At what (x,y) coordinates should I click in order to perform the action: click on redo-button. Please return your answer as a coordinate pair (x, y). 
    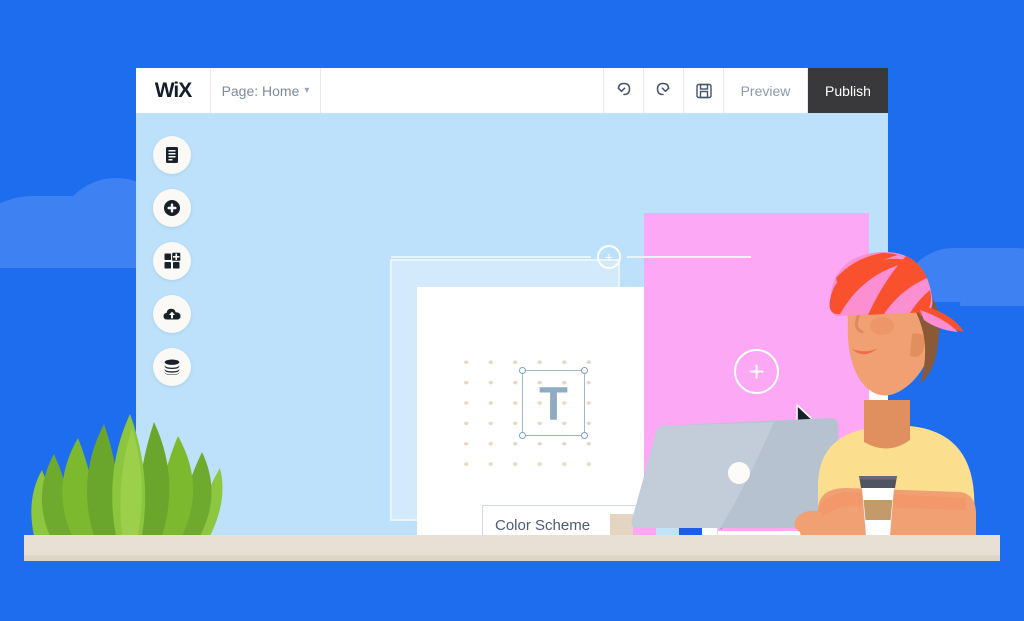
    Looking at the image, I should click on (664, 90).